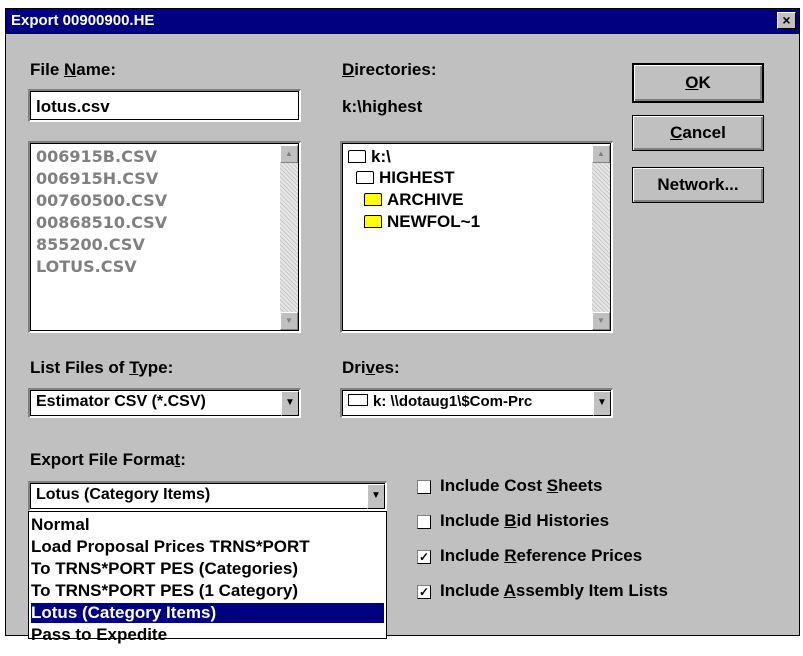 Image resolution: width=803 pixels, height=656 pixels. I want to click on dropdown-option: Normal, so click(60, 525).